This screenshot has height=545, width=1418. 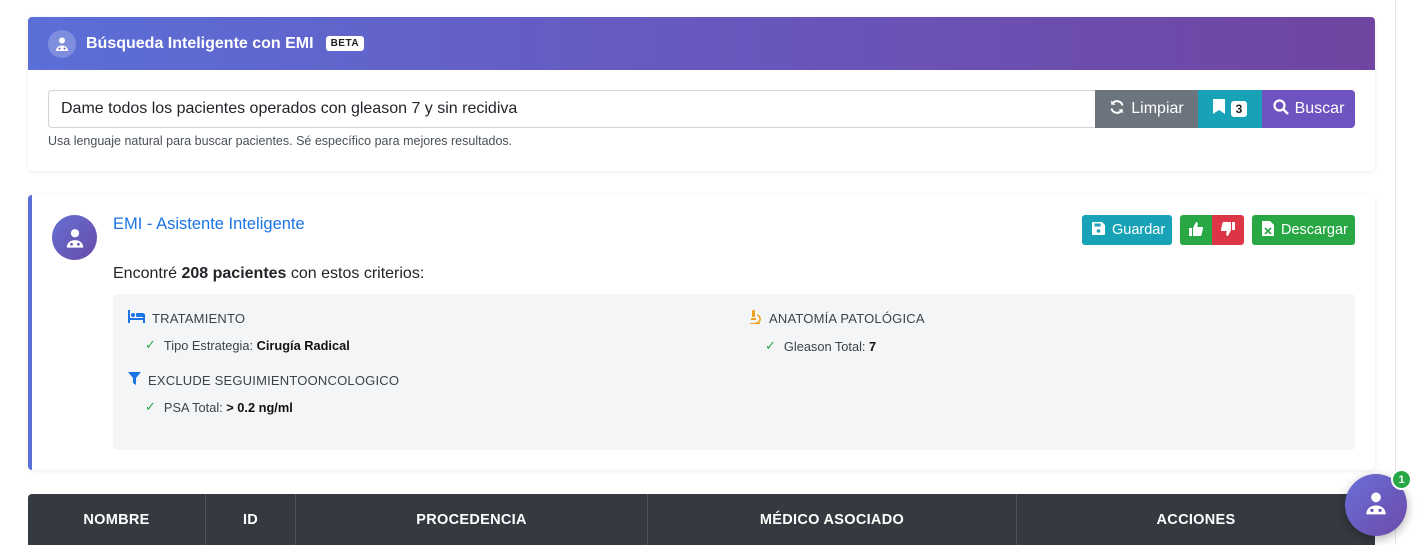 I want to click on criteria-item-value: > 0.2 ng/ml, so click(x=259, y=407).